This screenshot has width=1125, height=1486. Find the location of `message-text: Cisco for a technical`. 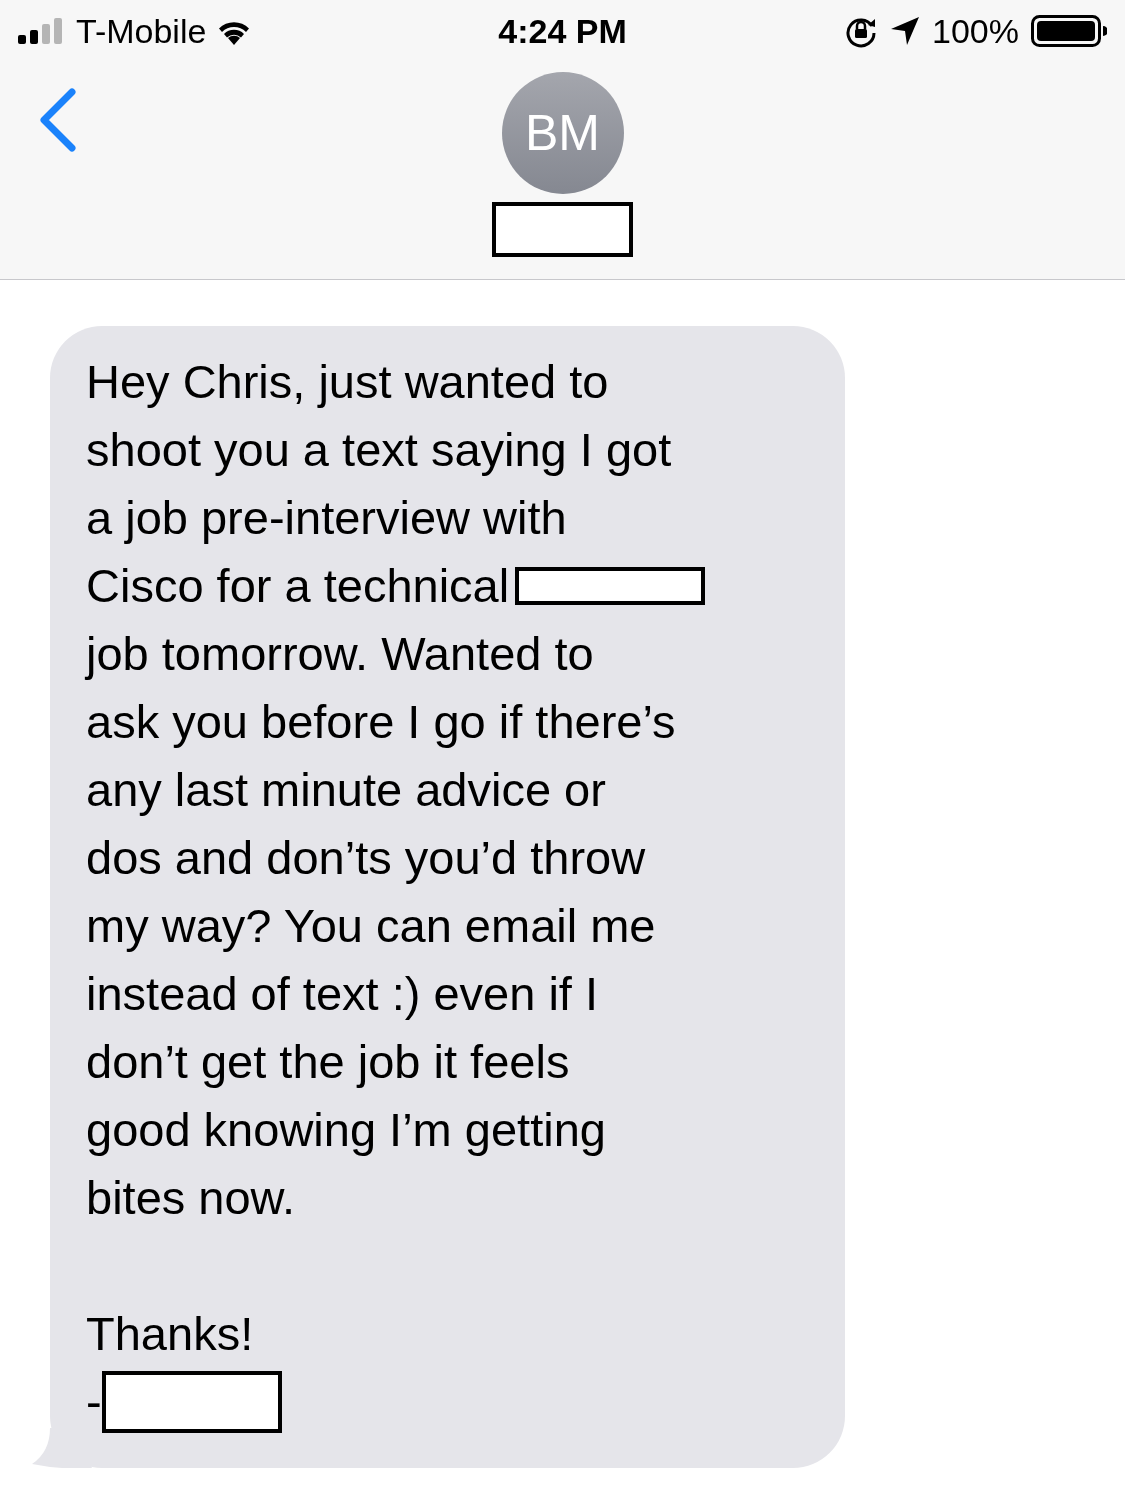

message-text: Cisco for a technical is located at coordinates (298, 586).